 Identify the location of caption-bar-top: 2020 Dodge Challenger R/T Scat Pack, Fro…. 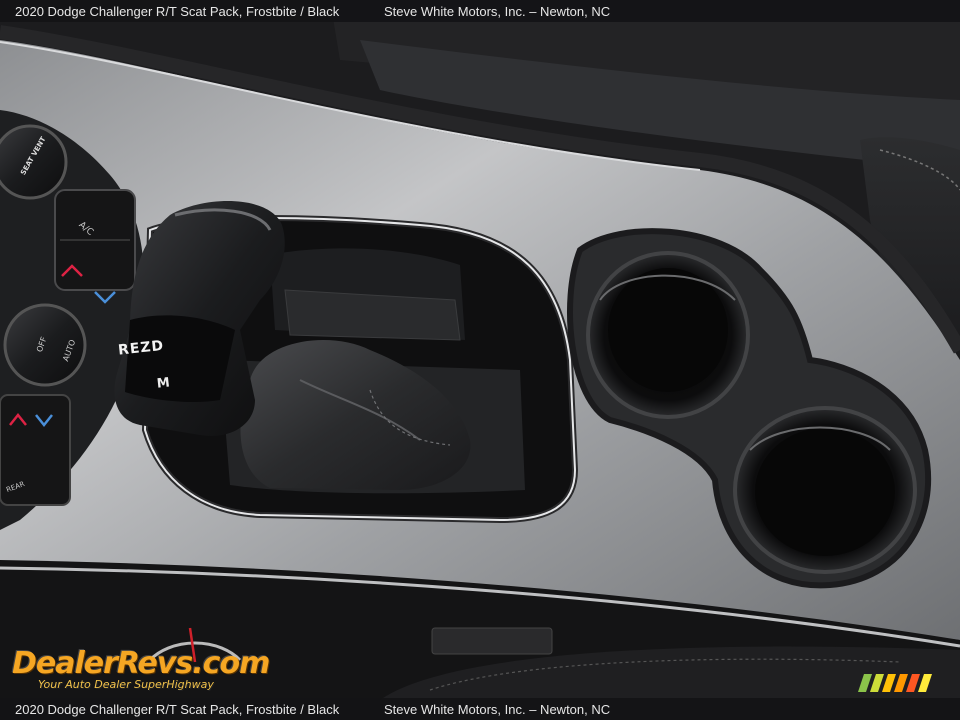
(480, 11).